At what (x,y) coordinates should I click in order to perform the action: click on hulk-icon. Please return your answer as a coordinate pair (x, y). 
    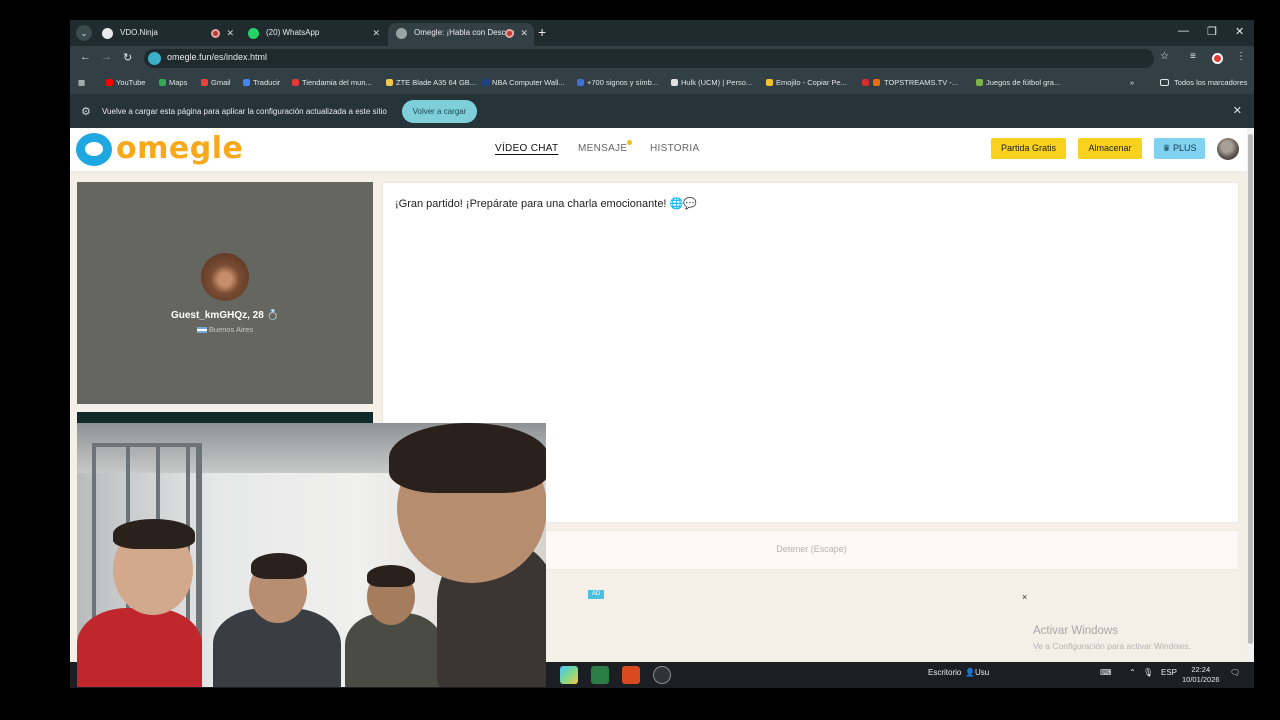
    Looking at the image, I should click on (674, 82).